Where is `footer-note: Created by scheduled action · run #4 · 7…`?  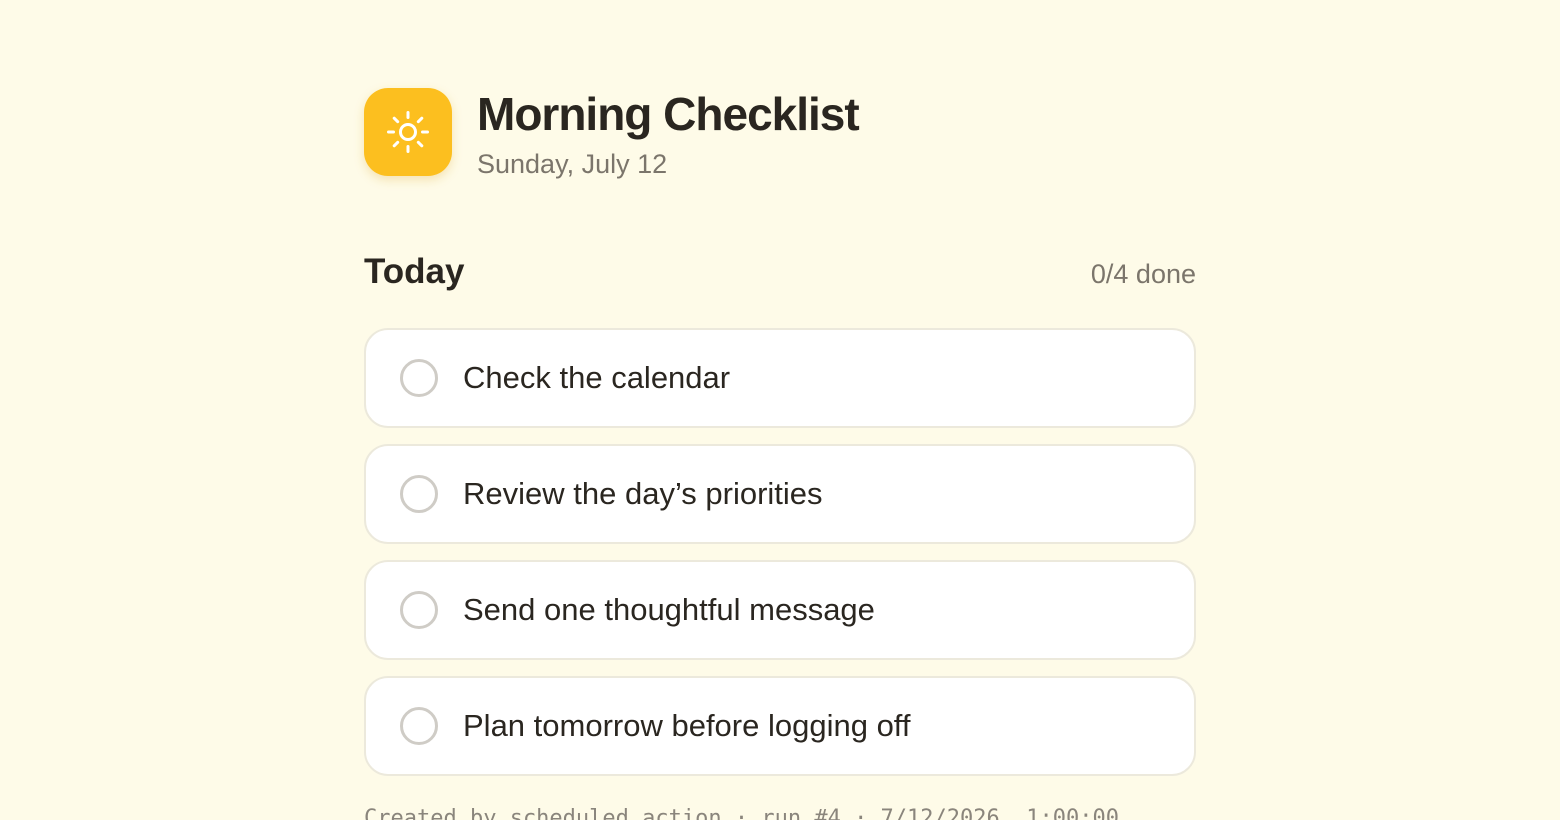
footer-note: Created by scheduled action · run #4 · 7… is located at coordinates (741, 813).